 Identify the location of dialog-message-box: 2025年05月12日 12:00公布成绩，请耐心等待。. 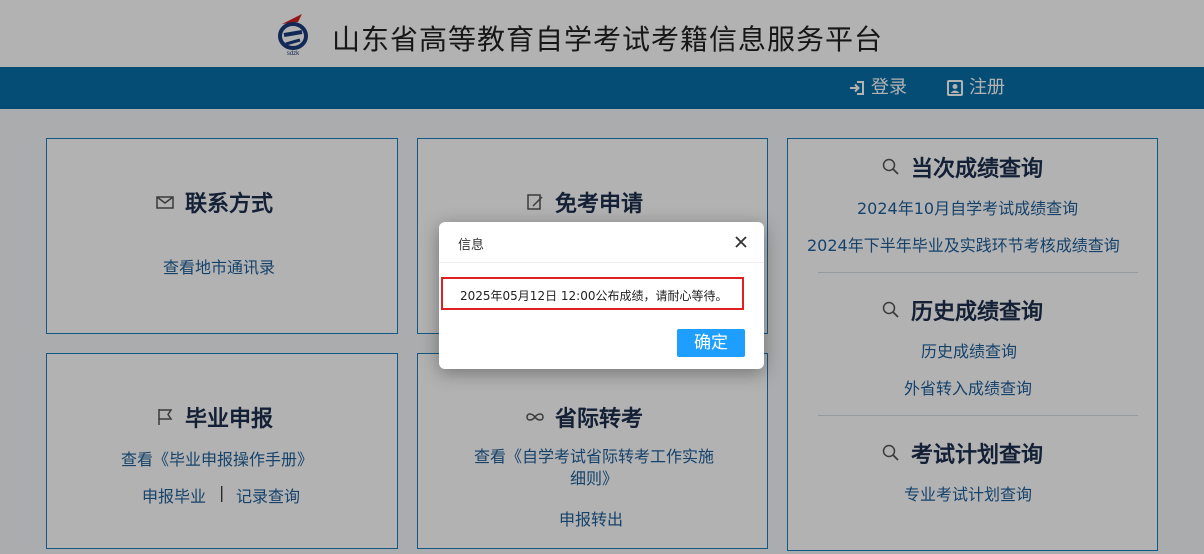
(592, 293).